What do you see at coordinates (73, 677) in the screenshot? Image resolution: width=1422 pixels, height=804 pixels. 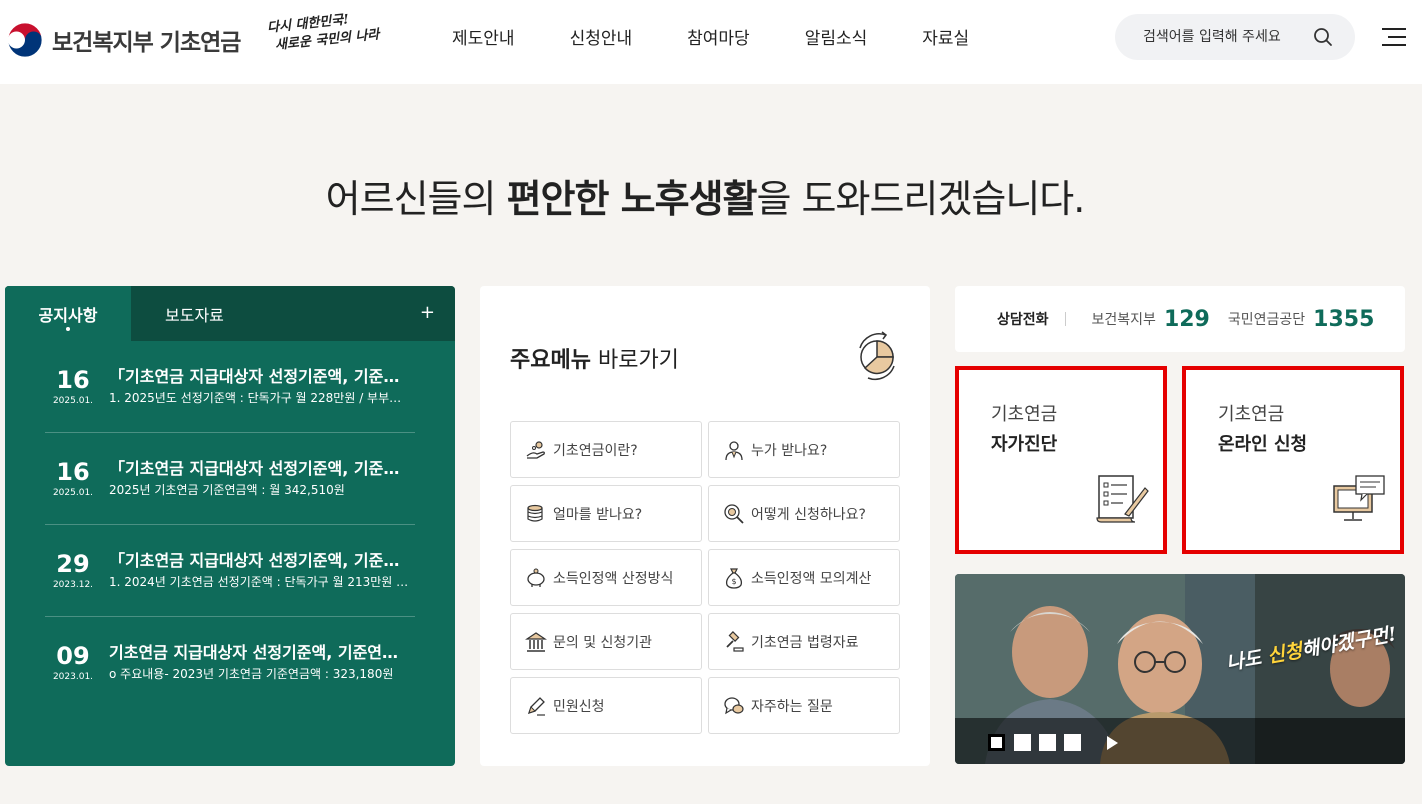 I see `notice-year-month: 2023.01.` at bounding box center [73, 677].